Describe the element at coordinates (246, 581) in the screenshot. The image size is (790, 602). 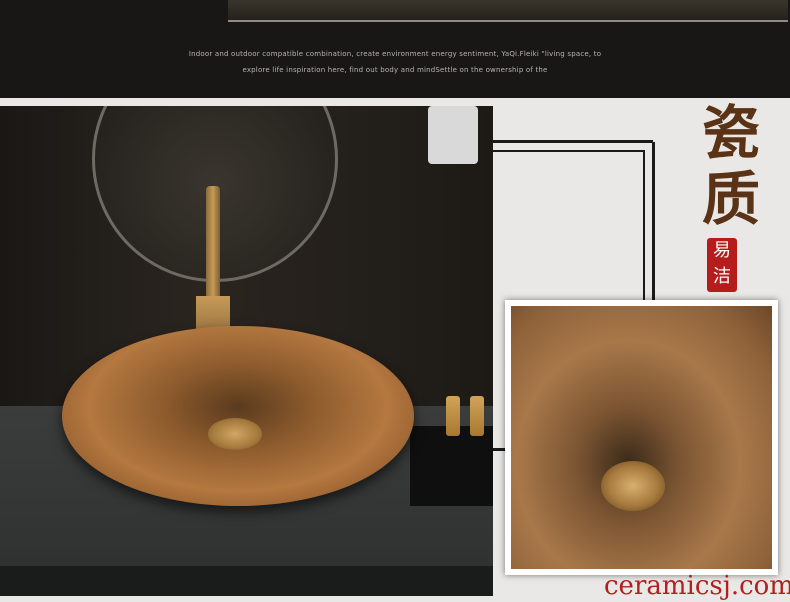
I see `cabinet` at that location.